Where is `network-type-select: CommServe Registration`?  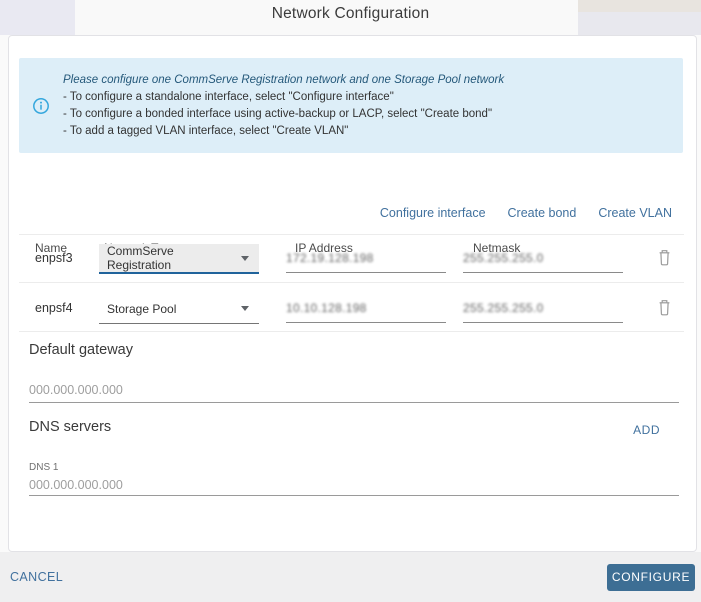
network-type-select: CommServe Registration is located at coordinates (179, 259).